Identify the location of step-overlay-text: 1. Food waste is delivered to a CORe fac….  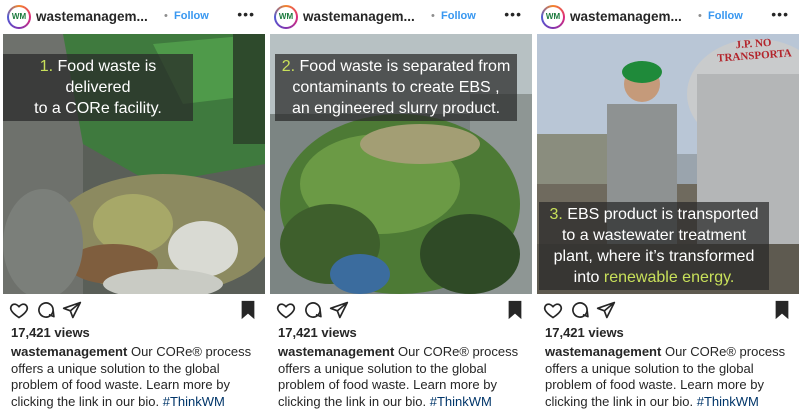
(98, 87).